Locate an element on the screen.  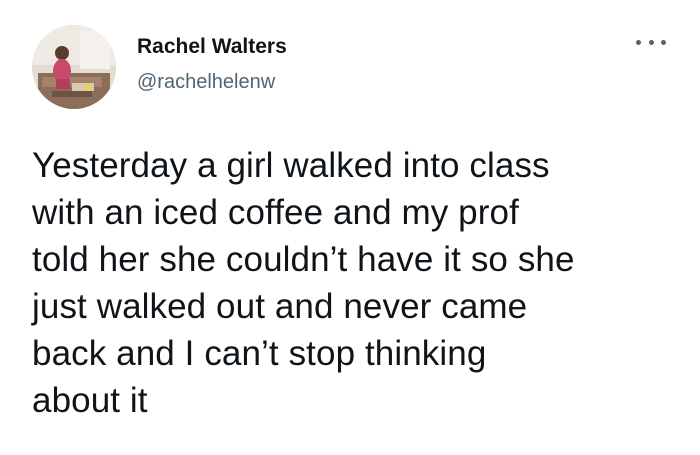
tweet-text-line: told her she couldn’t have it so she is located at coordinates (303, 259).